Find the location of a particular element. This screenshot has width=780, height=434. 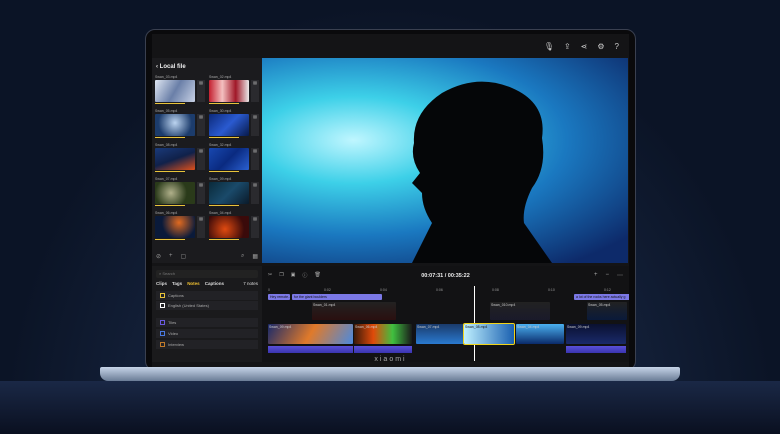

silhouette-image is located at coordinates (482, 172).